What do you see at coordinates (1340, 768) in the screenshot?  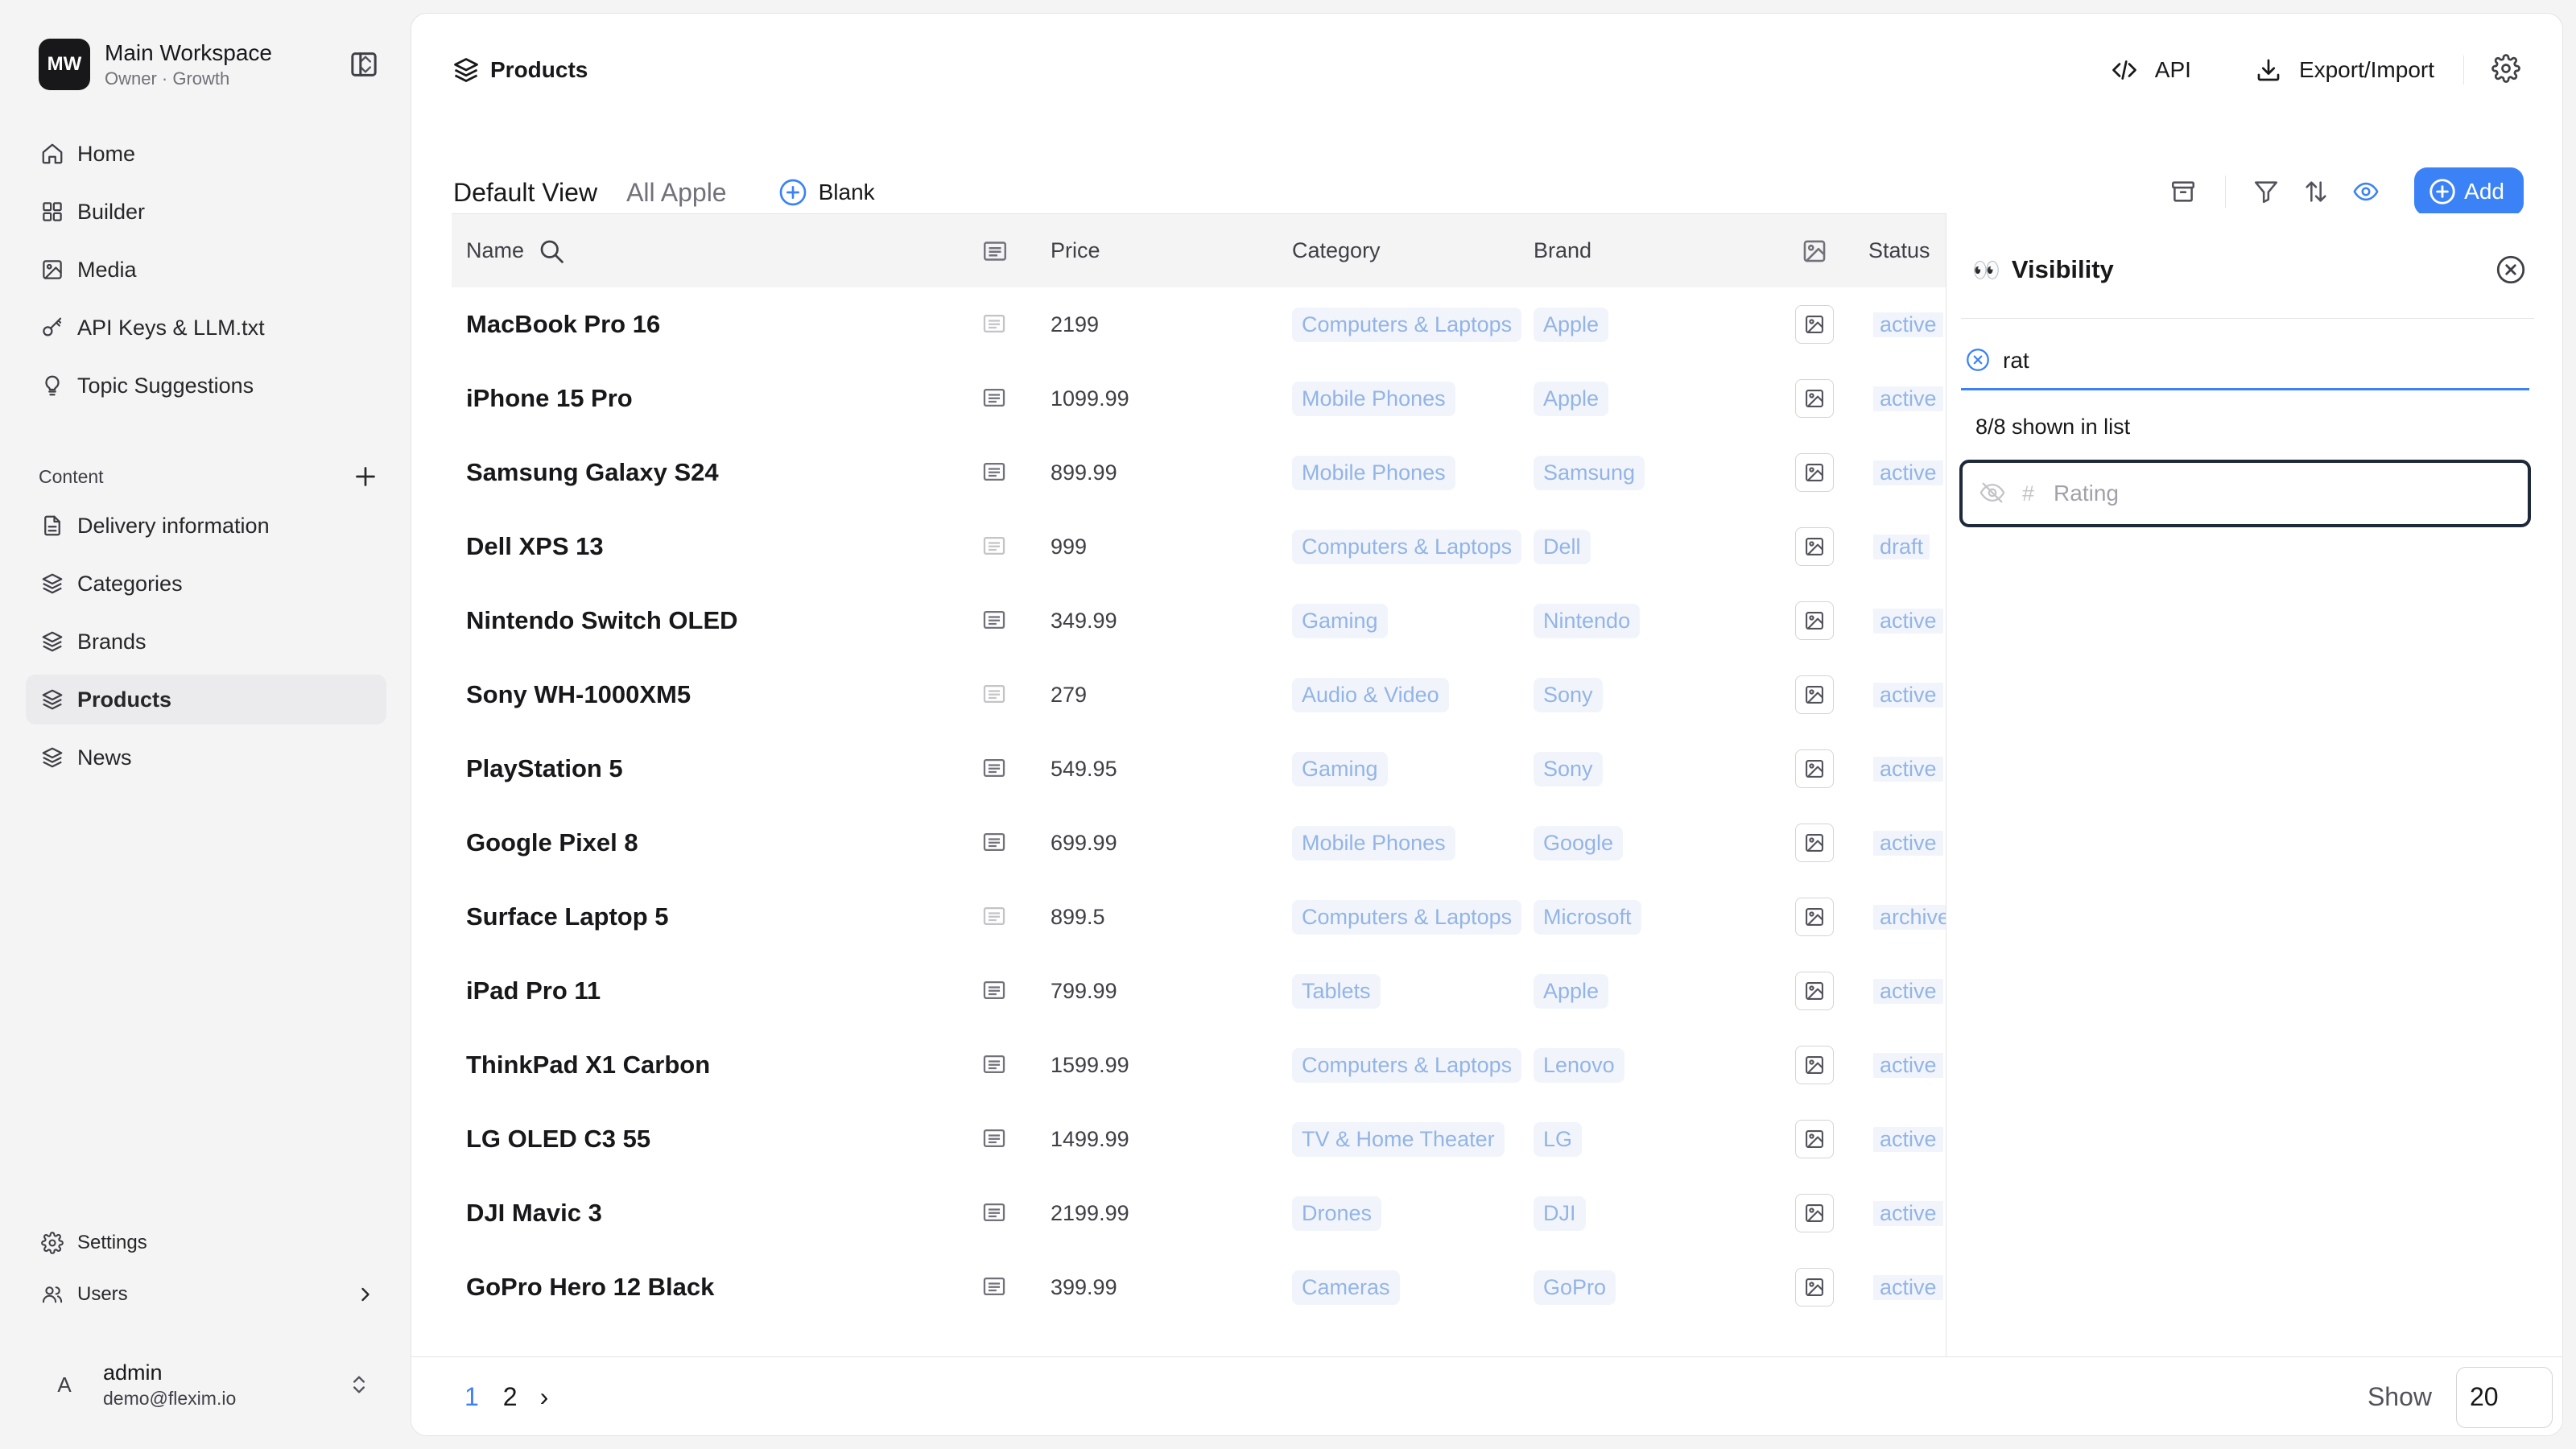 I see `category-tag: Gaming` at bounding box center [1340, 768].